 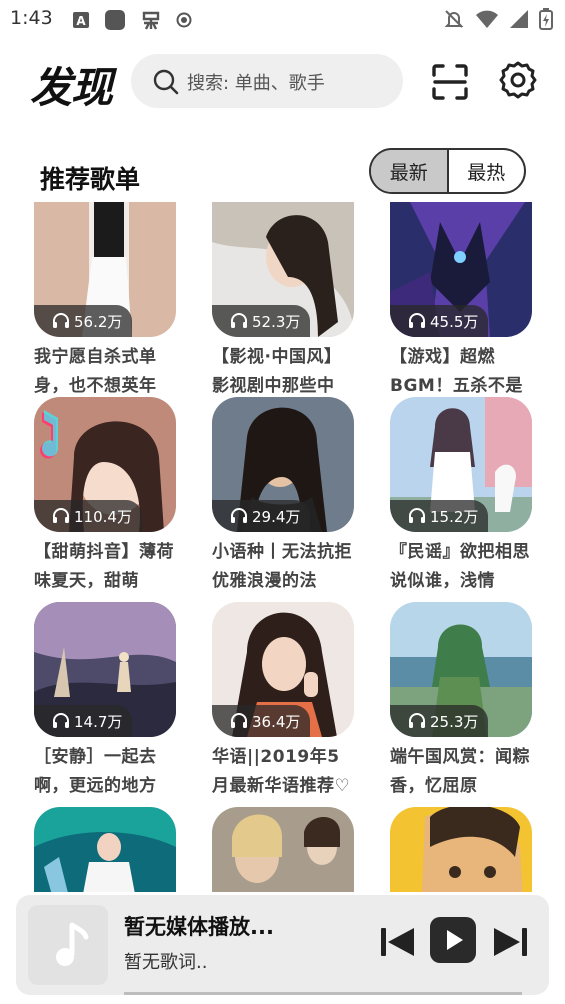 I want to click on play-count-badge: 14.7万, so click(x=83, y=721).